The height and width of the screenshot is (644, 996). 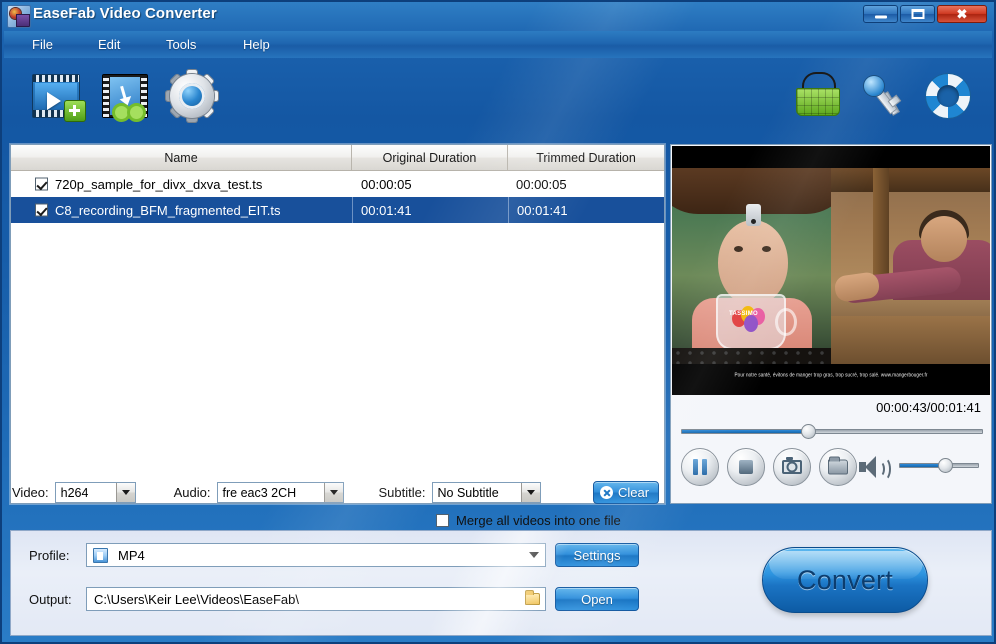 I want to click on video-scene-right, so click(x=910, y=266).